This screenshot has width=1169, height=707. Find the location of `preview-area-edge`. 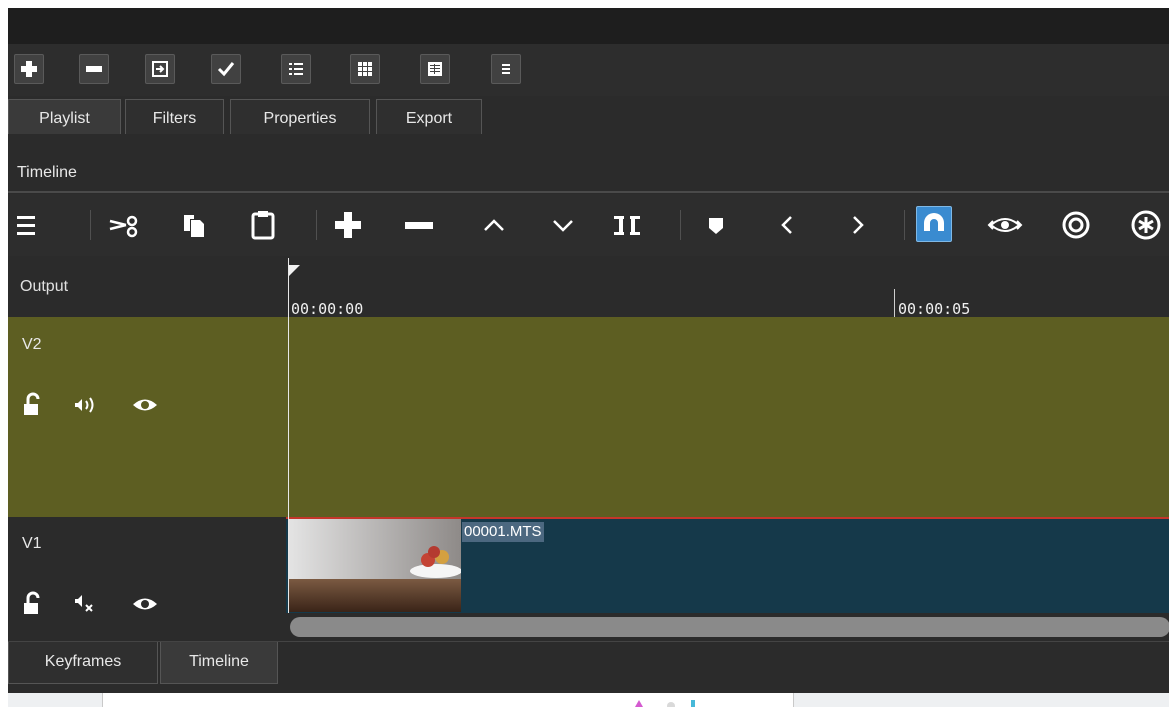

preview-area-edge is located at coordinates (448, 700).